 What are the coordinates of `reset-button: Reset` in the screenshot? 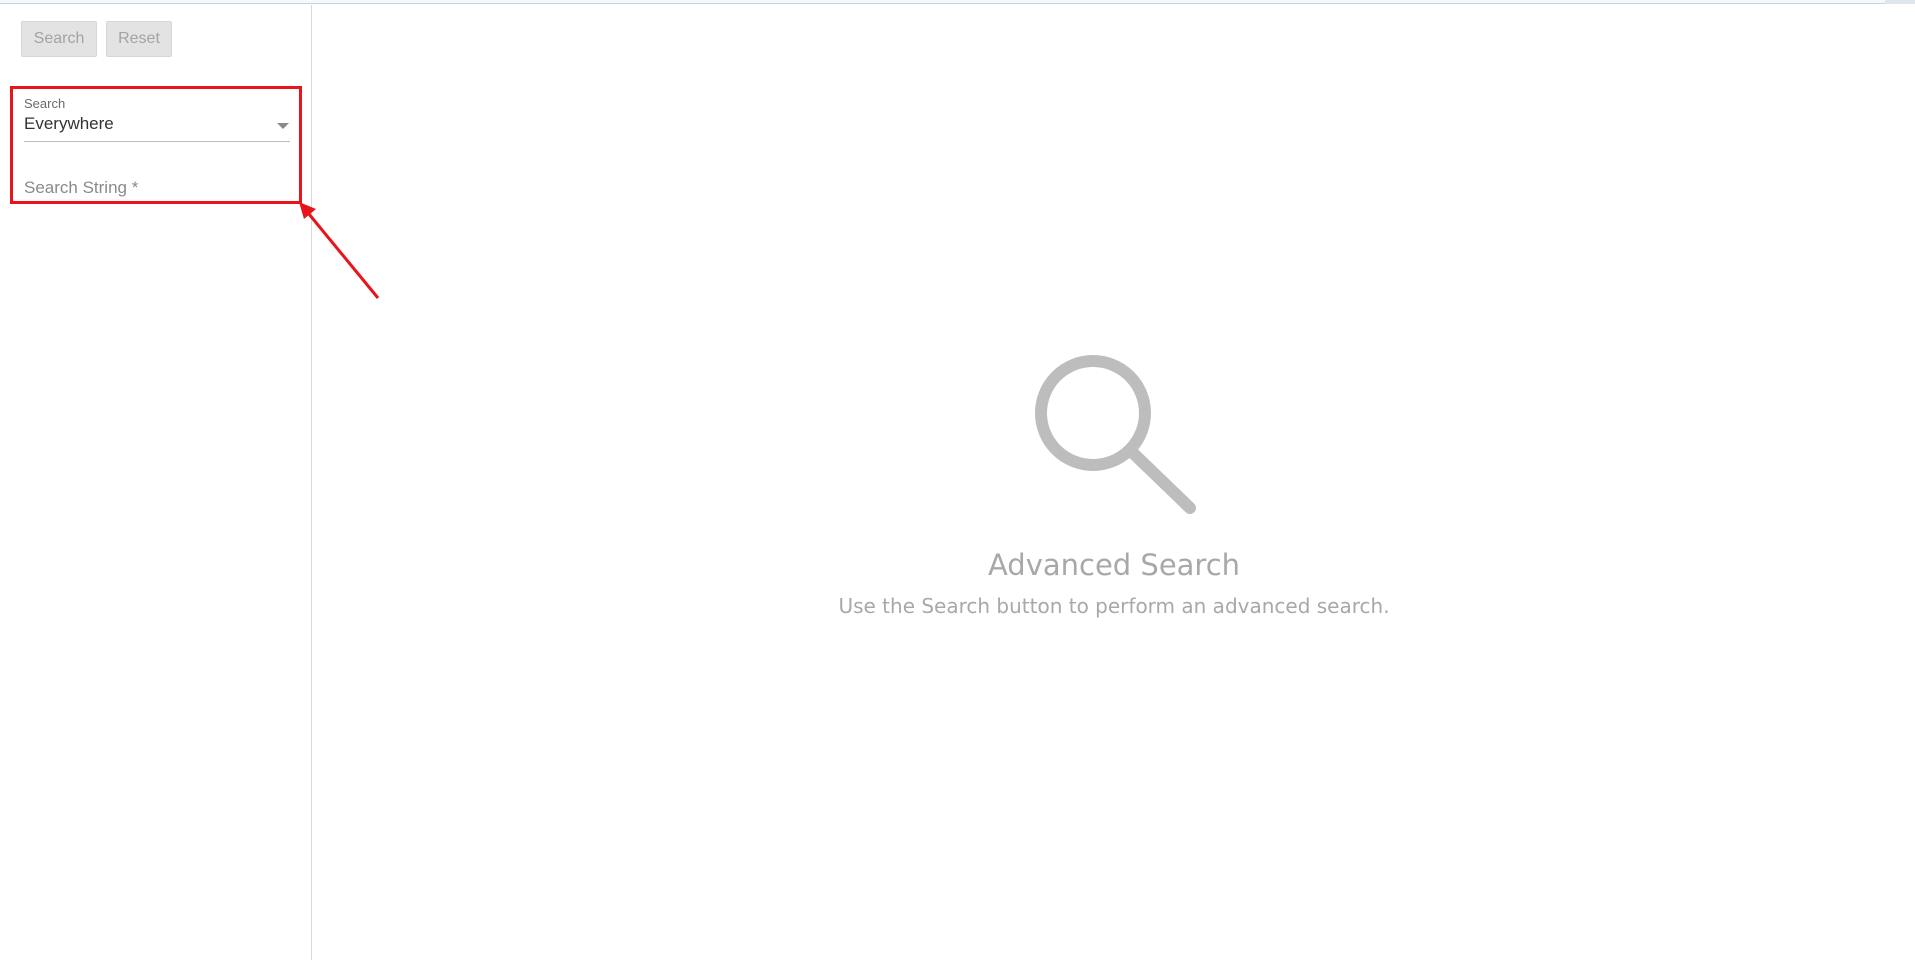 It's located at (139, 39).